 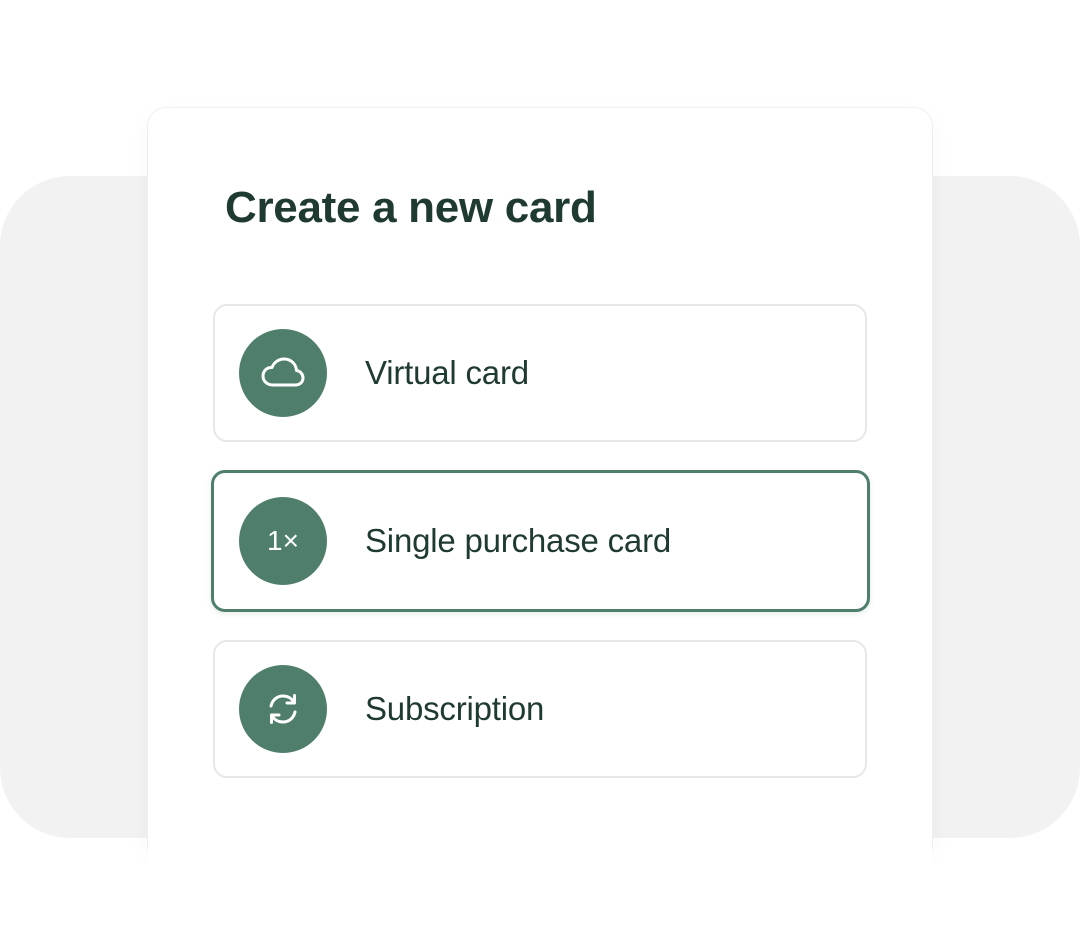 I want to click on refresh-icon, so click(x=283, y=709).